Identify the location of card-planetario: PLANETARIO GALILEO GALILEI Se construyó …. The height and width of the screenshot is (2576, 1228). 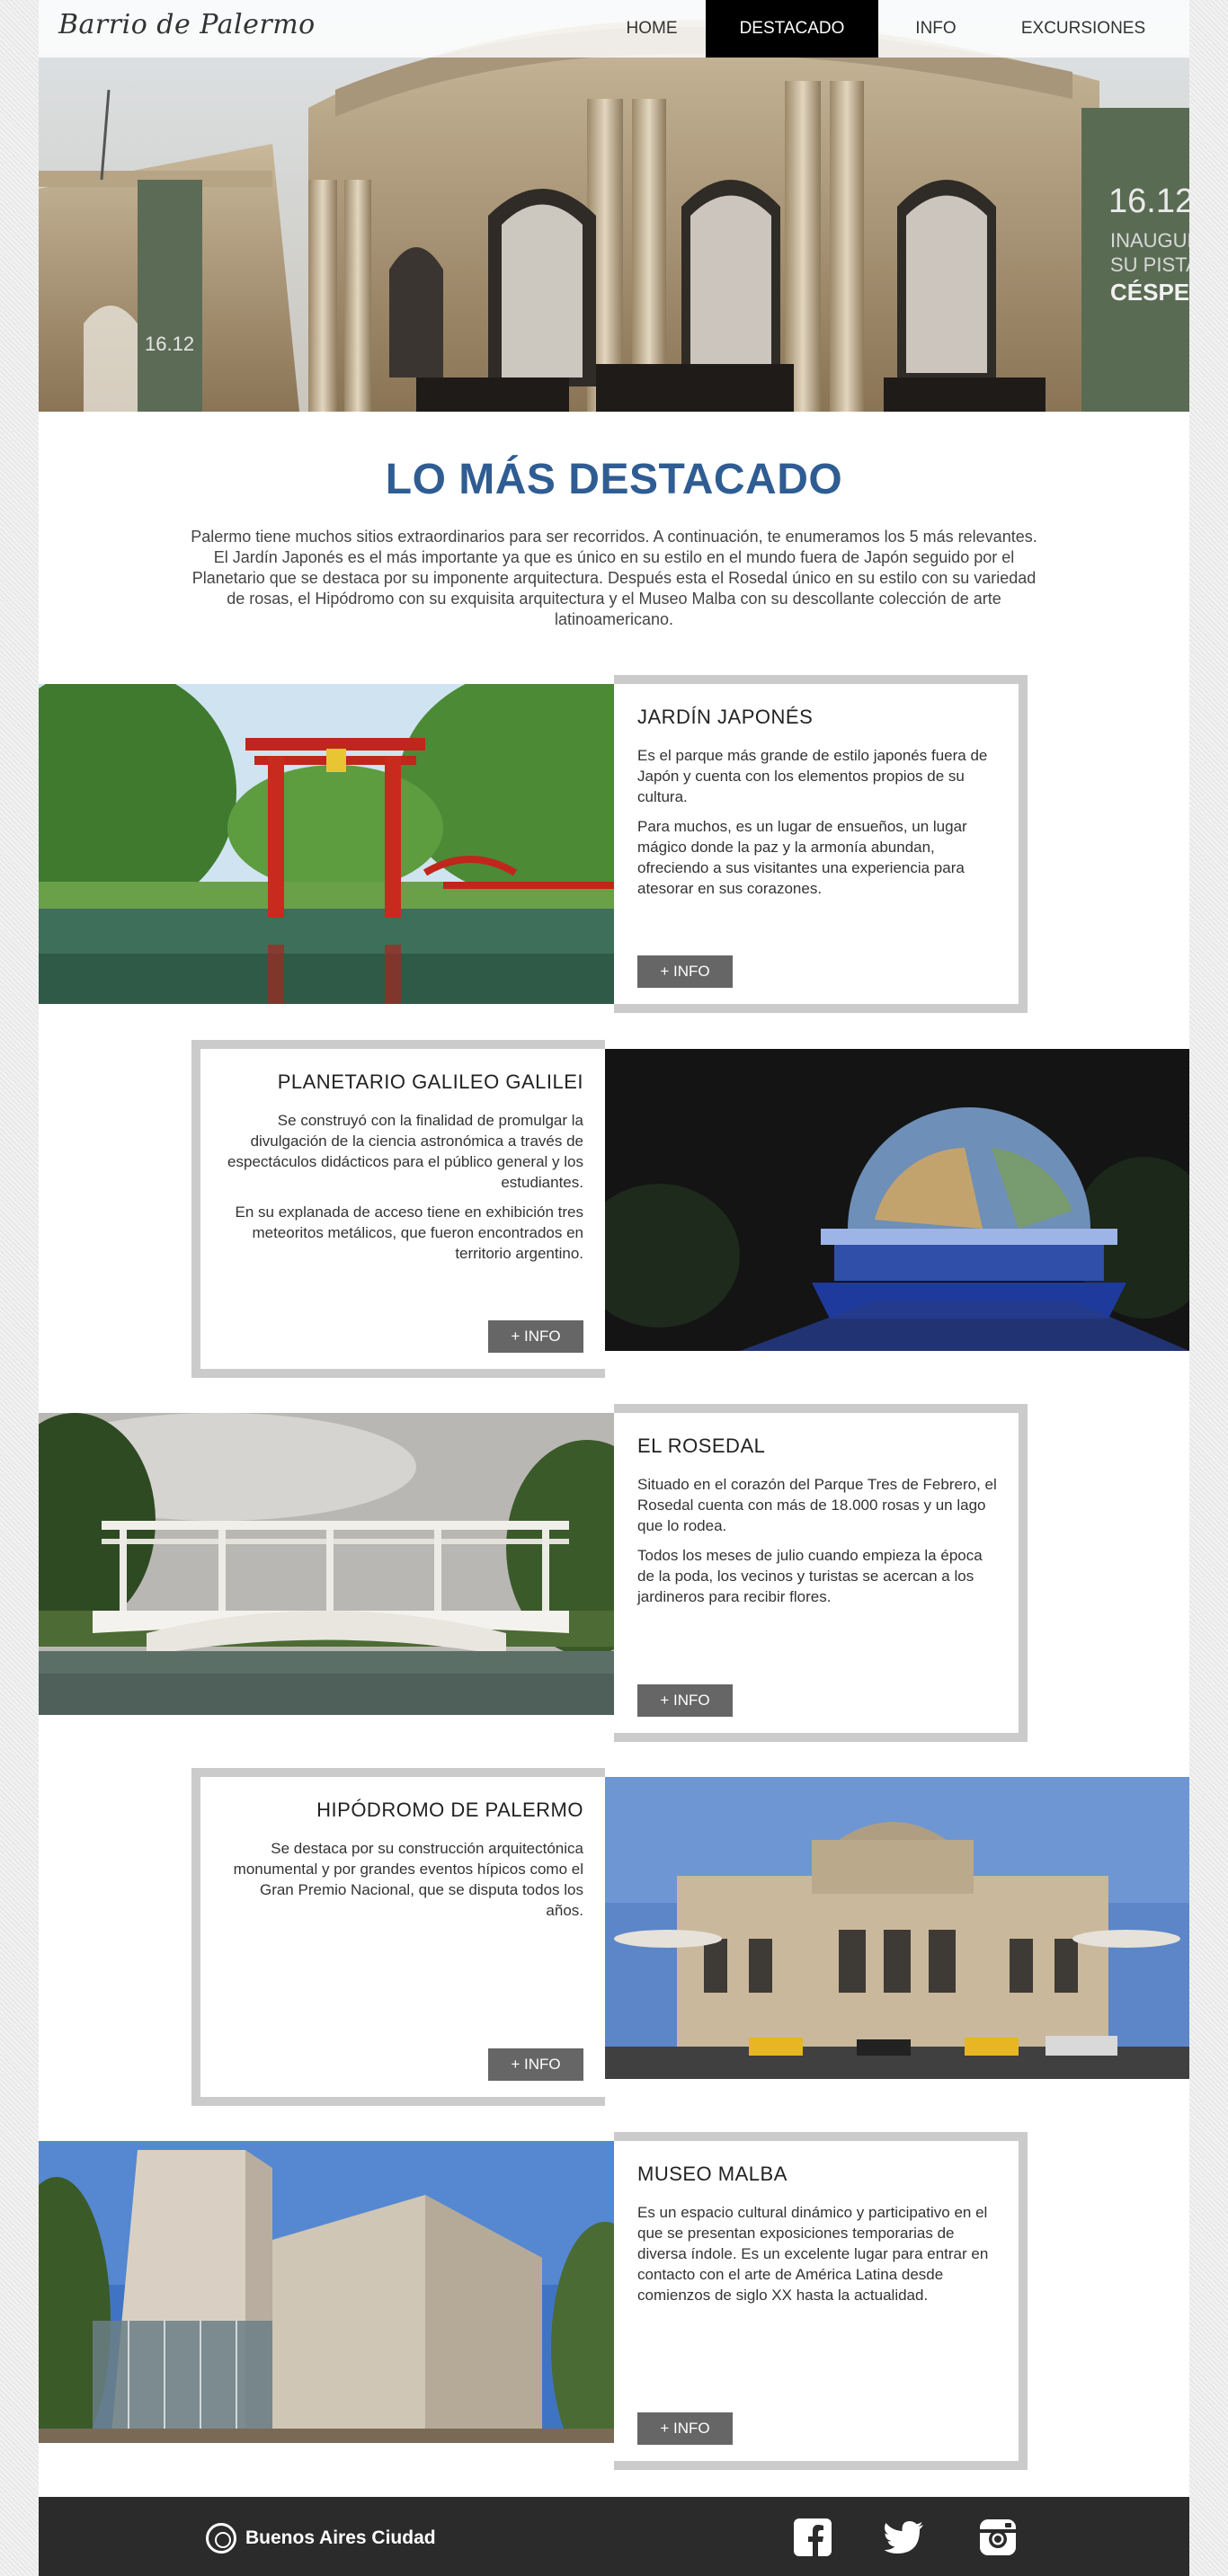
(690, 1209).